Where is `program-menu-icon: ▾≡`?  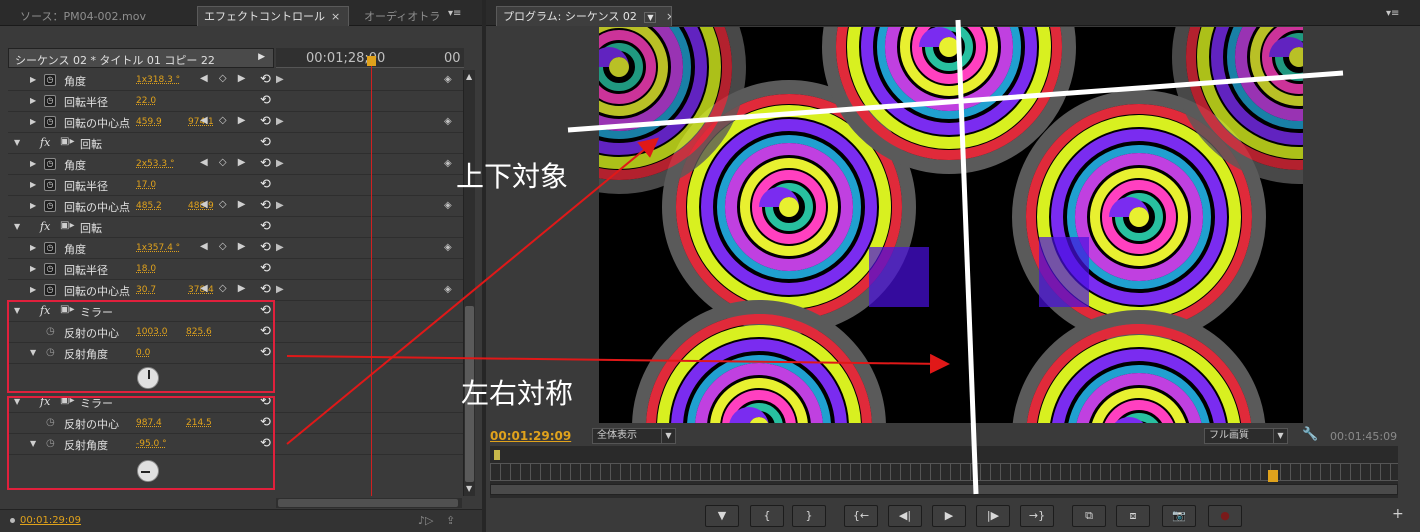 program-menu-icon: ▾≡ is located at coordinates (1392, 13).